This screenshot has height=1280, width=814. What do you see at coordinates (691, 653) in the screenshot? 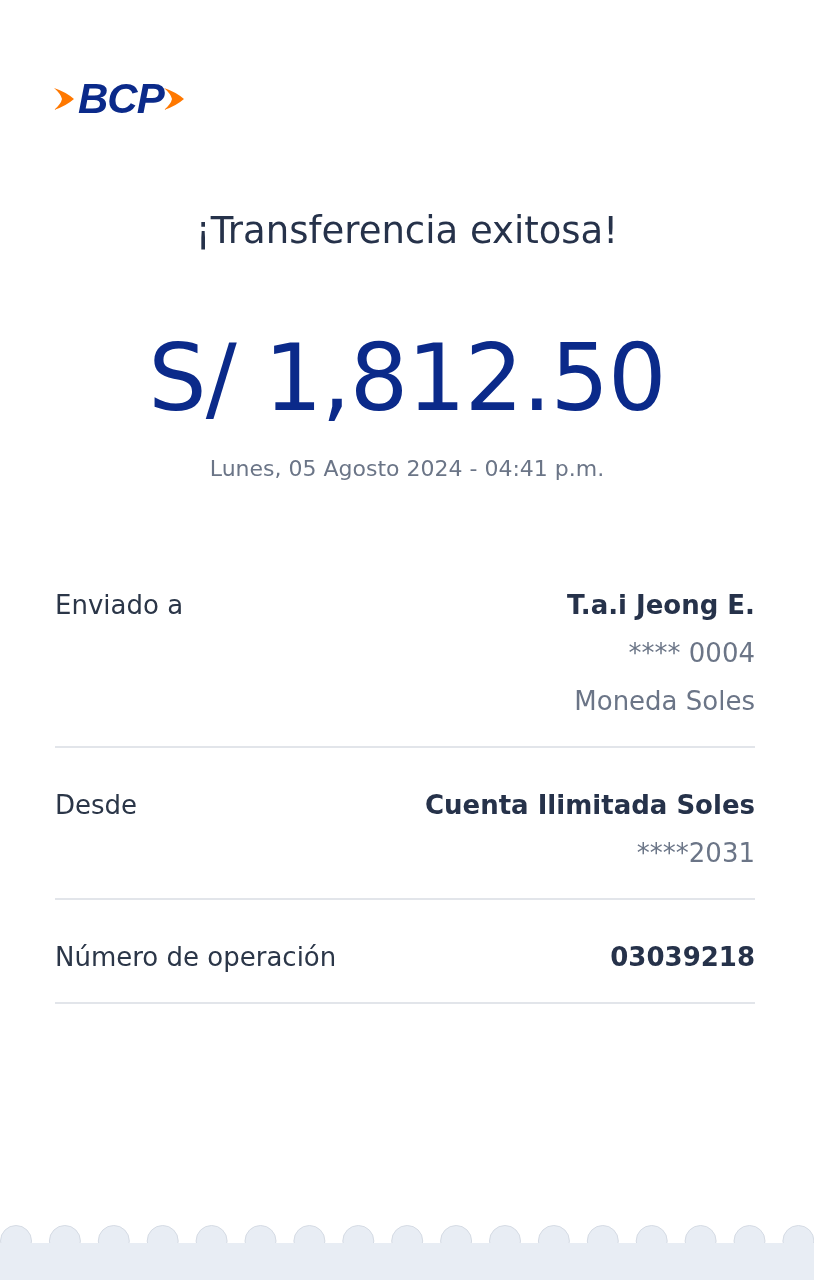
I see `detail-subvalue: **** 0004` at bounding box center [691, 653].